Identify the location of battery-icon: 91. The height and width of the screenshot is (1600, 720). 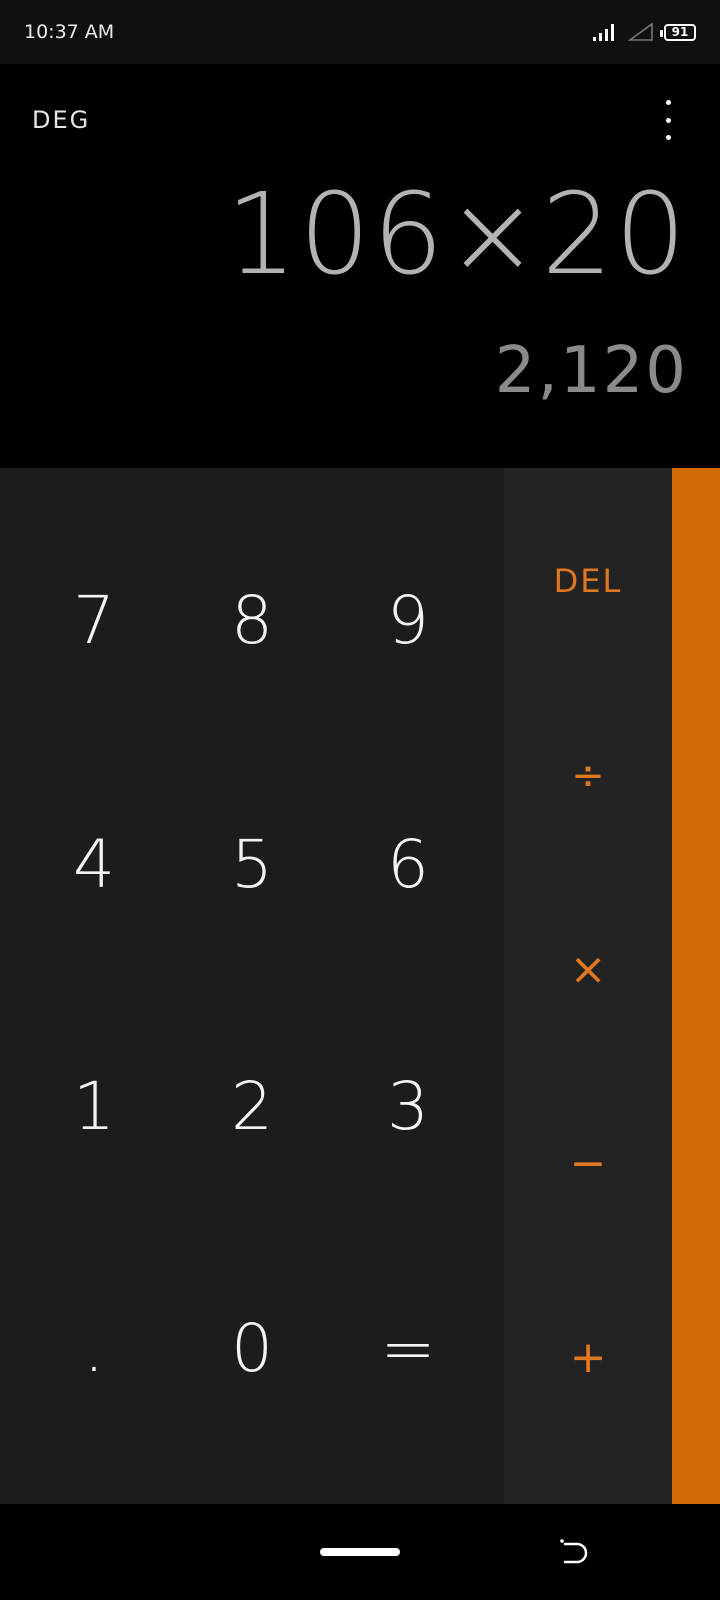
(678, 32).